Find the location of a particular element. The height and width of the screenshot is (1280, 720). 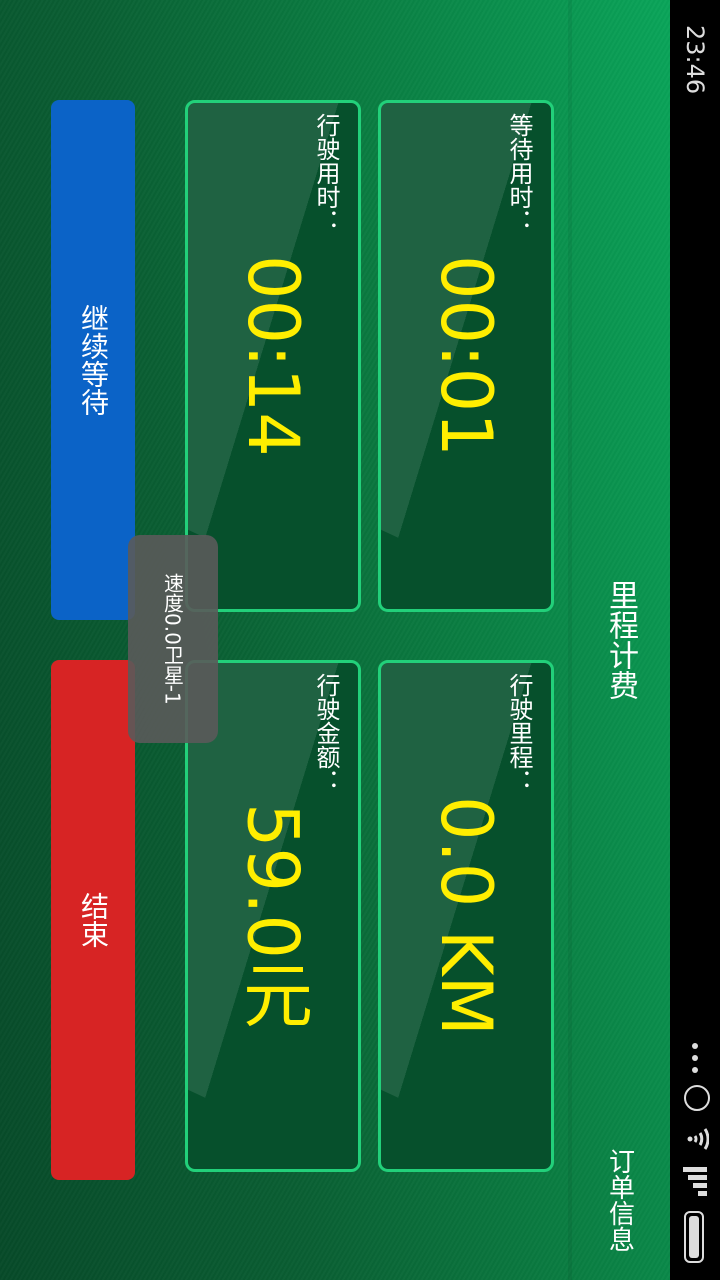

battery-icon is located at coordinates (694, 1237).